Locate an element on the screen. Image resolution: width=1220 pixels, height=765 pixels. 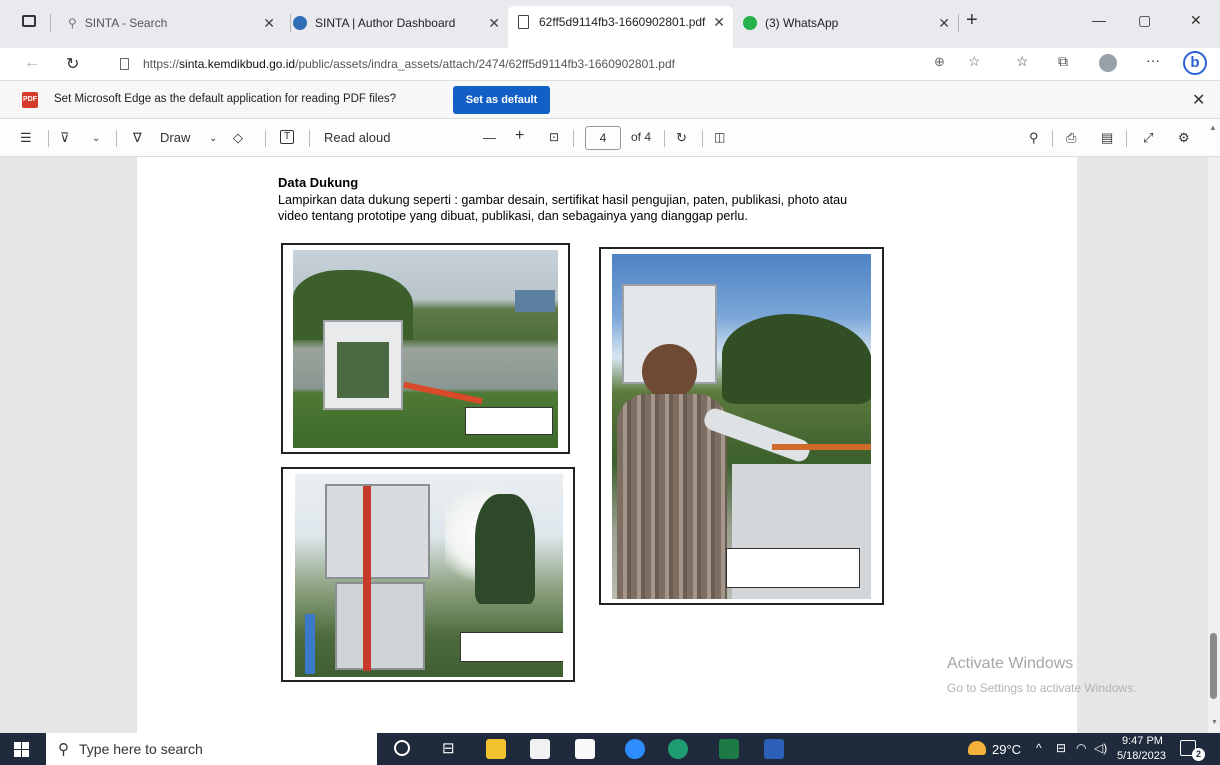
bing-icon: b is located at coordinates (1195, 63).